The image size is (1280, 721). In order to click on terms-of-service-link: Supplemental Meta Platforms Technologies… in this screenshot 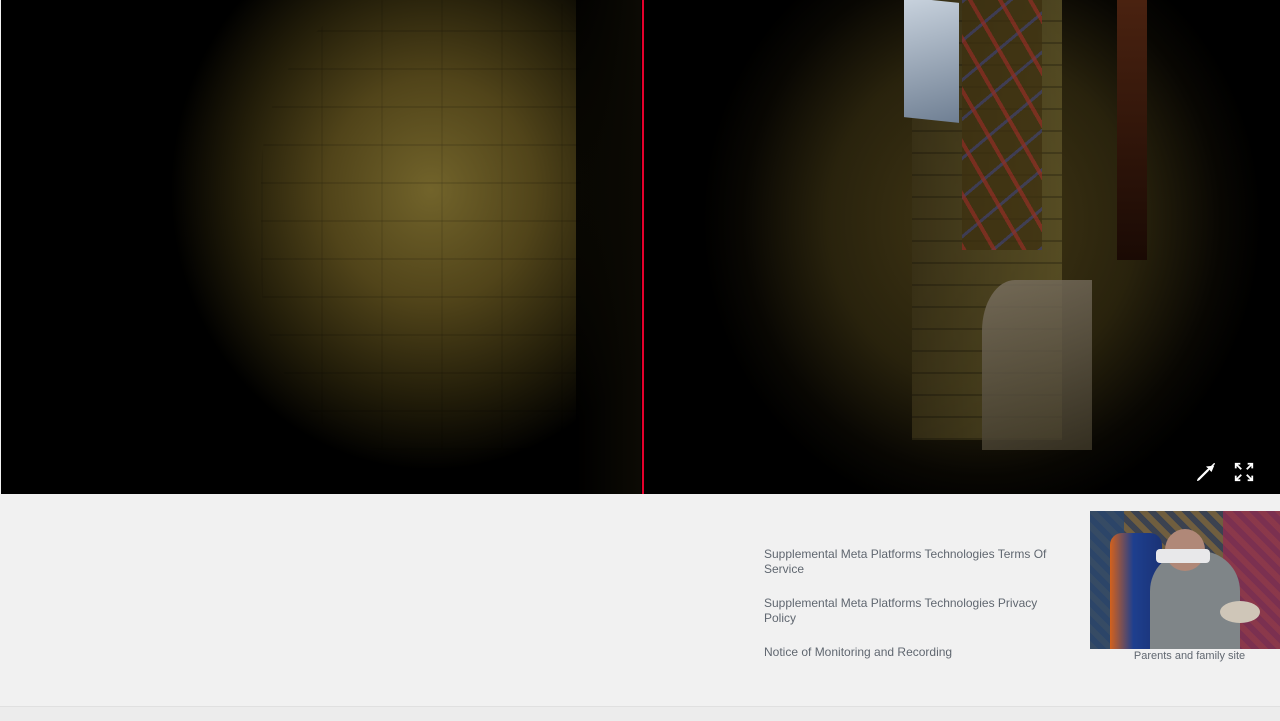, I will do `click(914, 562)`.